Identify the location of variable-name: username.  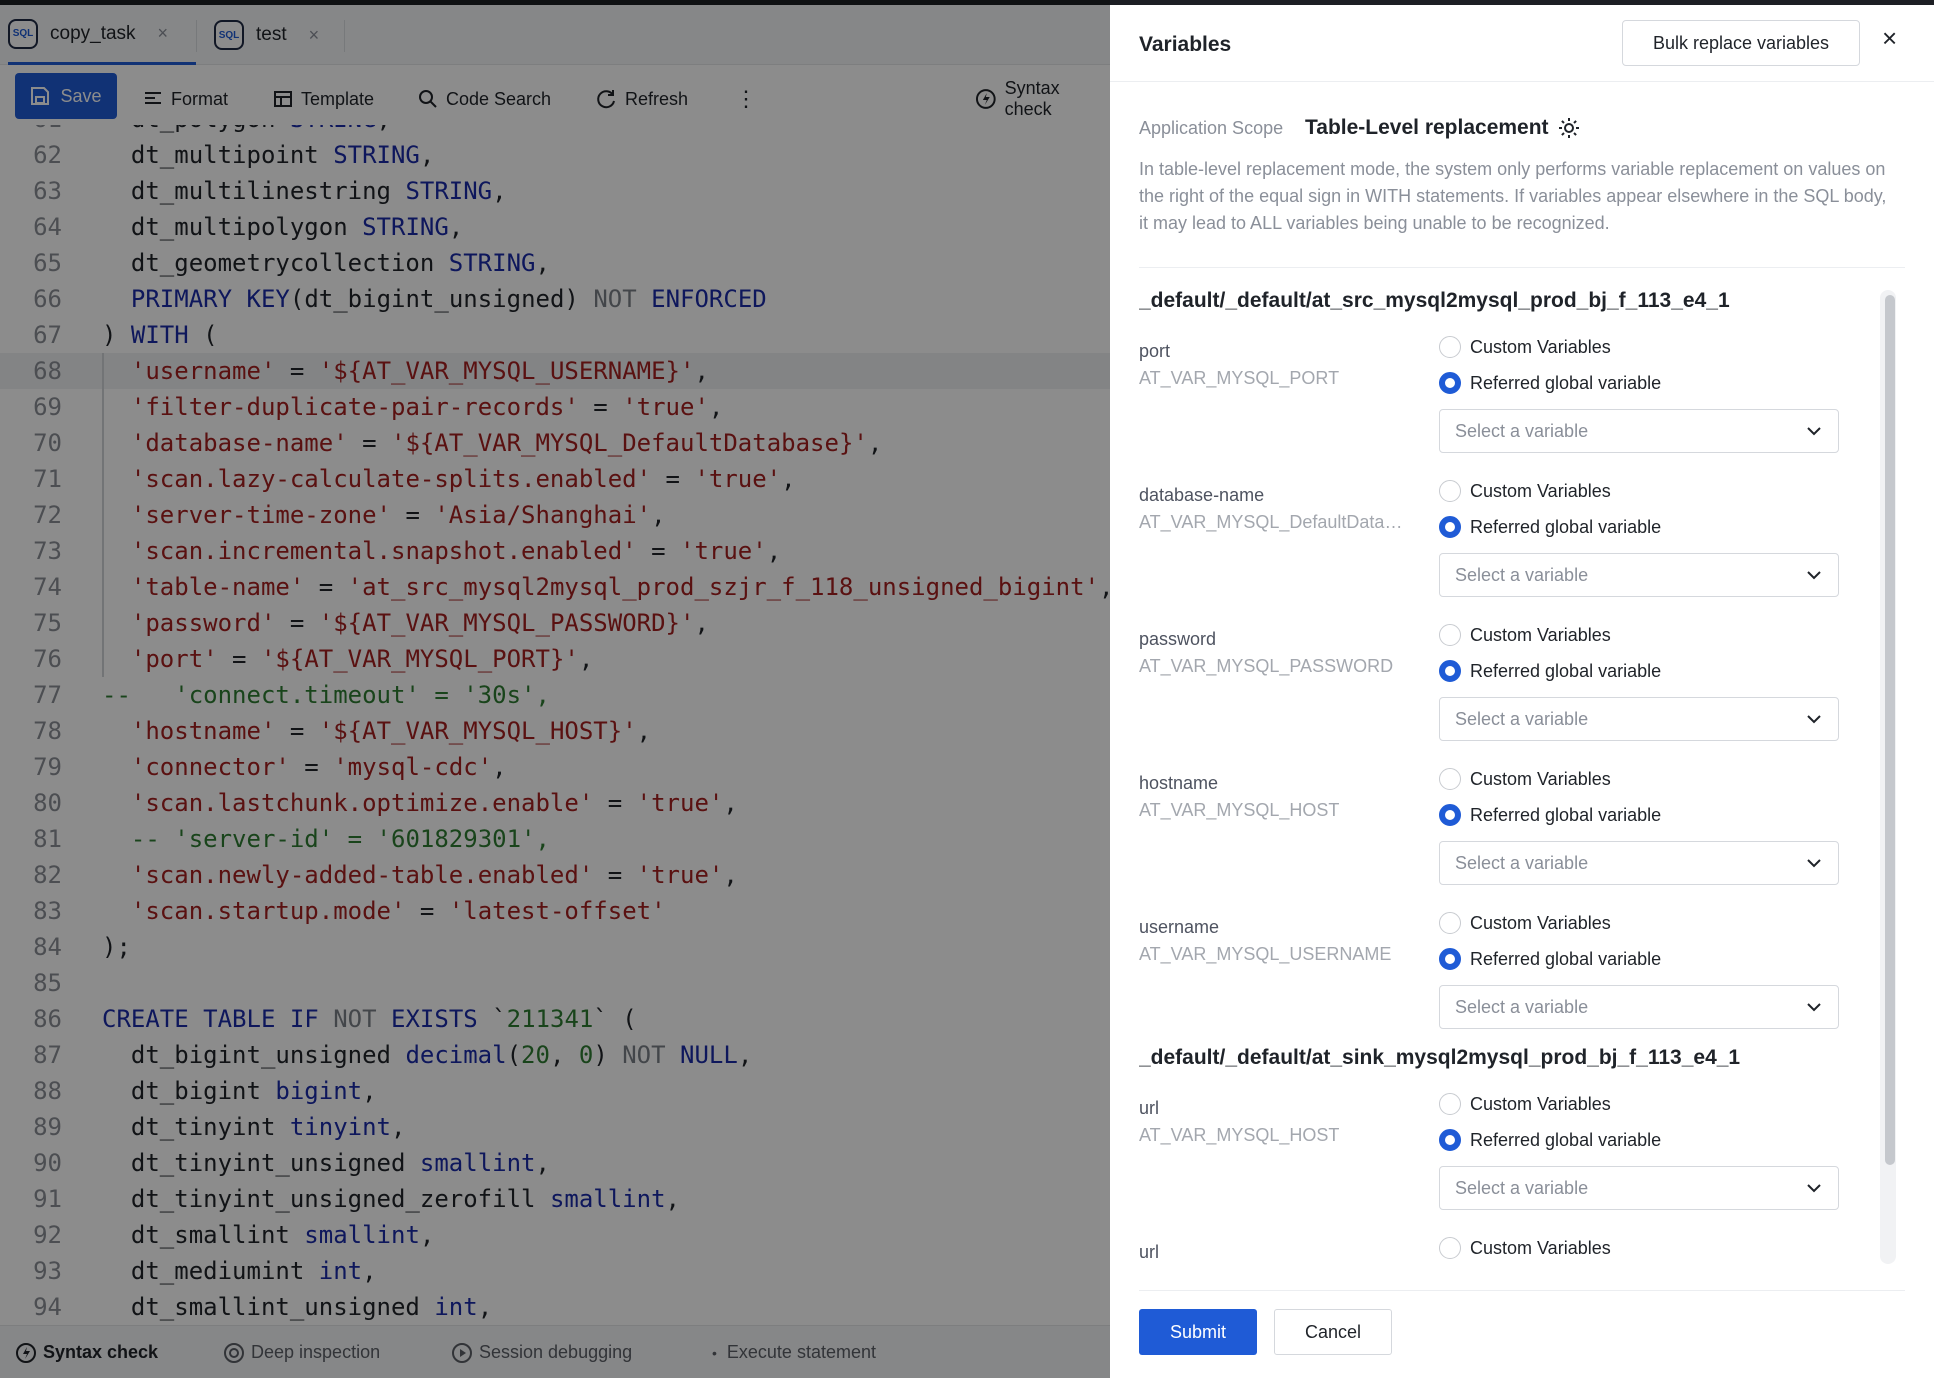
(1179, 927).